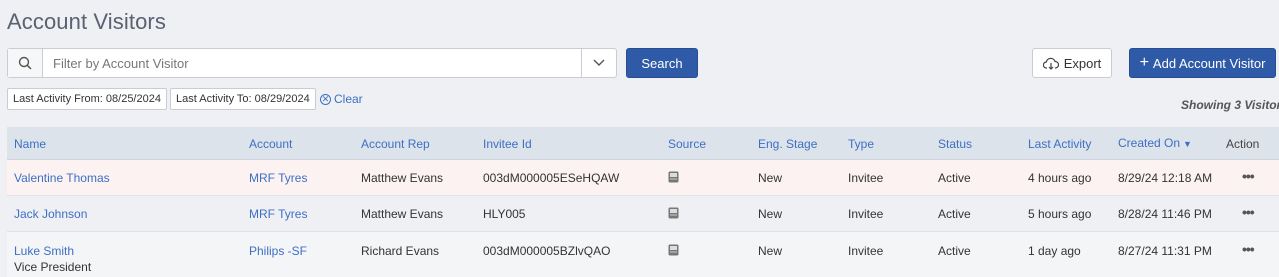 The image size is (1279, 277). I want to click on clear-filters-link: ✕ Clear, so click(341, 99).